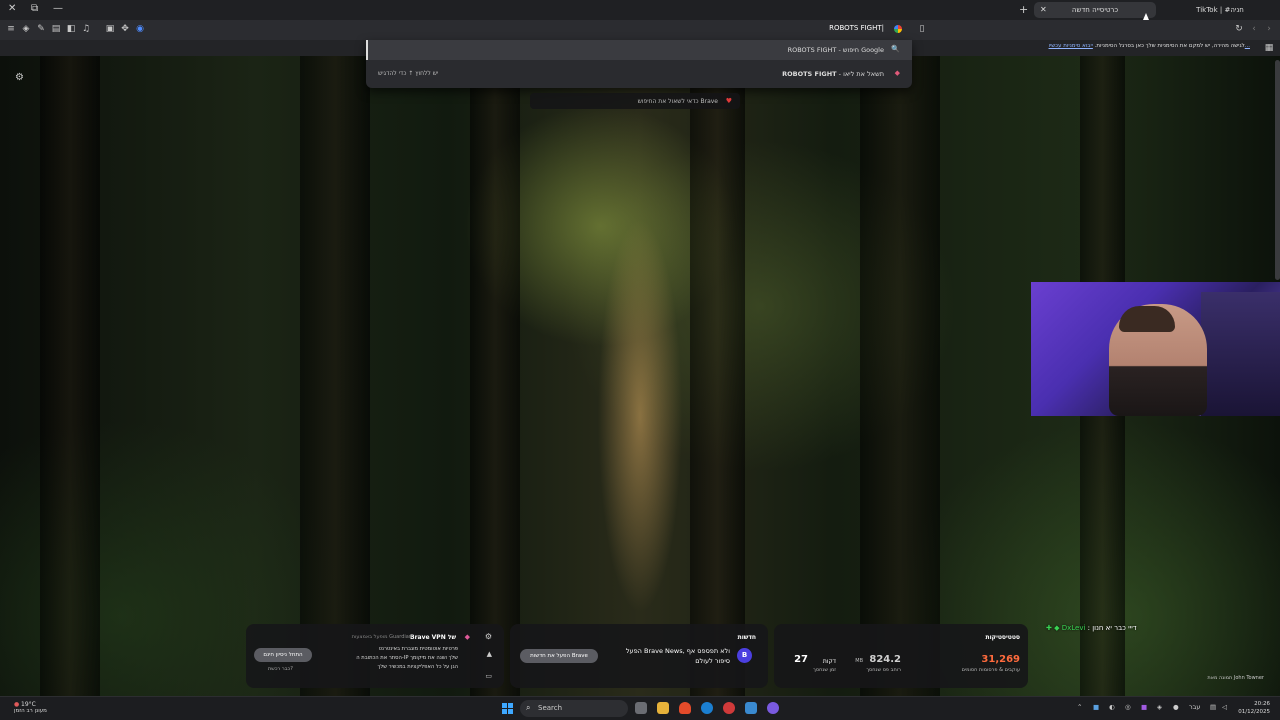  Describe the element at coordinates (12, 8) in the screenshot. I see `close-window-icon: ✕` at that location.